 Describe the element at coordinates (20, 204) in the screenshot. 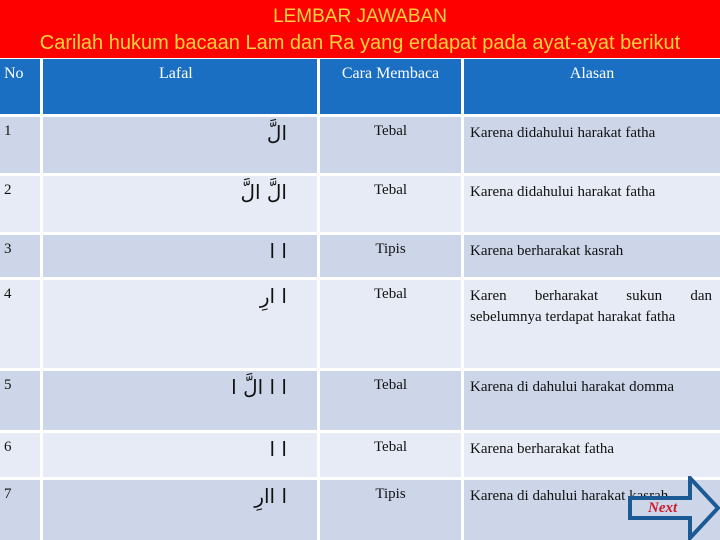

I see `row-number: 2` at that location.